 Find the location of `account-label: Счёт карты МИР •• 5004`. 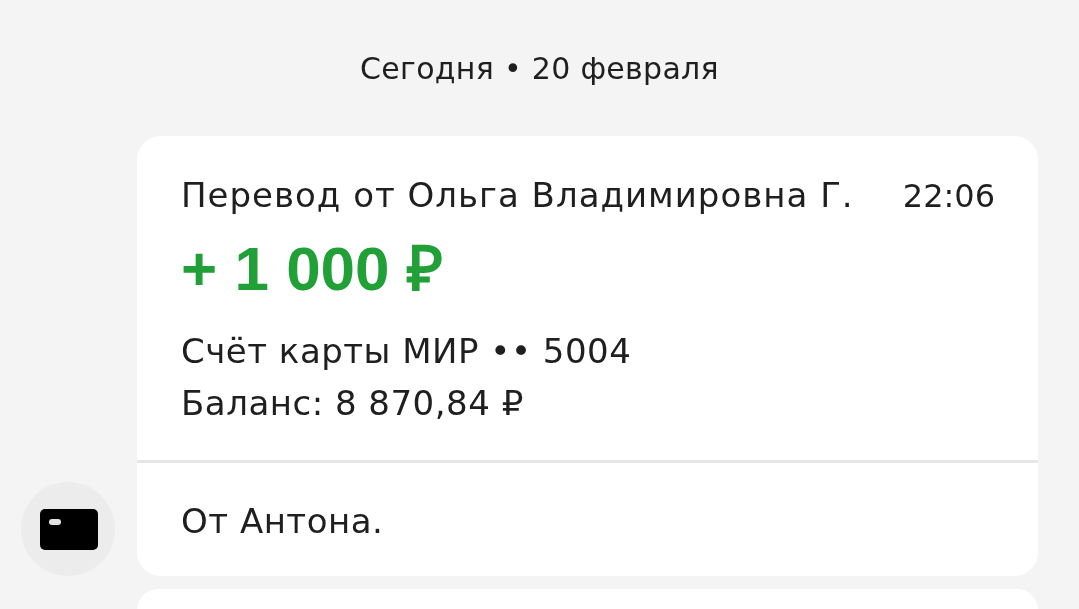

account-label: Счёт карты МИР •• 5004 is located at coordinates (406, 351).